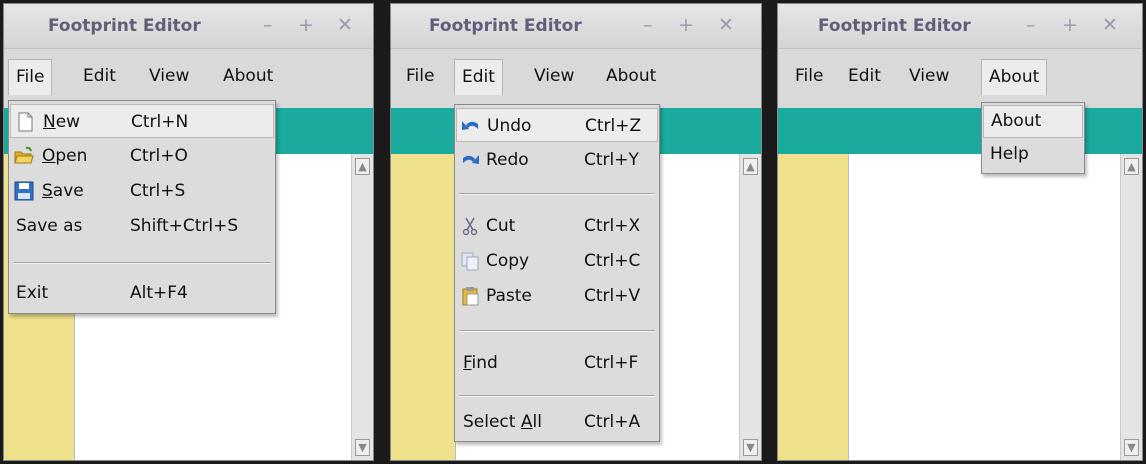 Image resolution: width=1146 pixels, height=464 pixels. Describe the element at coordinates (471, 159) in the screenshot. I see `redo-icon` at that location.